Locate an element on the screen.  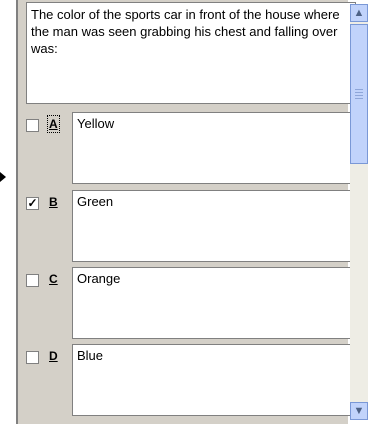
scroll-up-icon: ▲ is located at coordinates (359, 13).